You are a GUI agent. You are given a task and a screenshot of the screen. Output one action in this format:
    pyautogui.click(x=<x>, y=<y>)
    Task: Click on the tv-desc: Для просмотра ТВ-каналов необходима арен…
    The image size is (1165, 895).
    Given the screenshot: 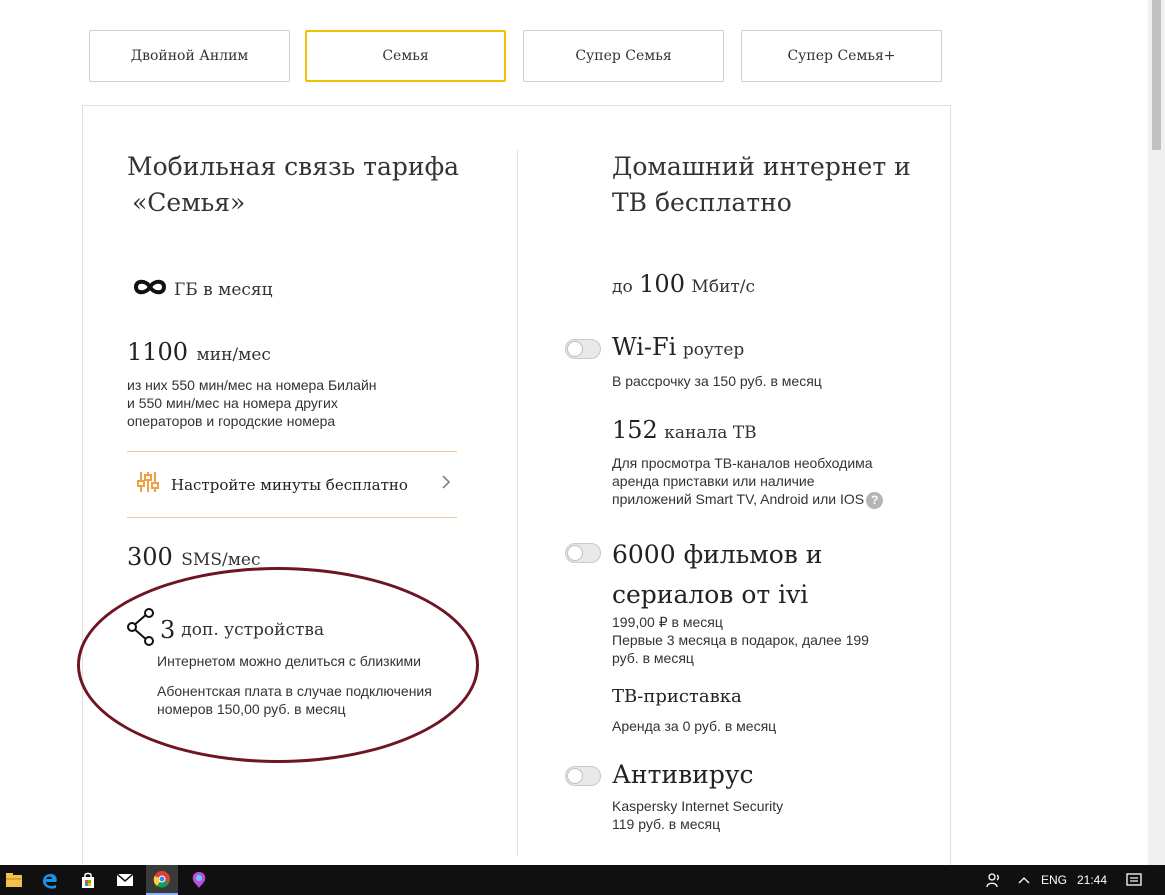 What is the action you would take?
    pyautogui.click(x=748, y=481)
    